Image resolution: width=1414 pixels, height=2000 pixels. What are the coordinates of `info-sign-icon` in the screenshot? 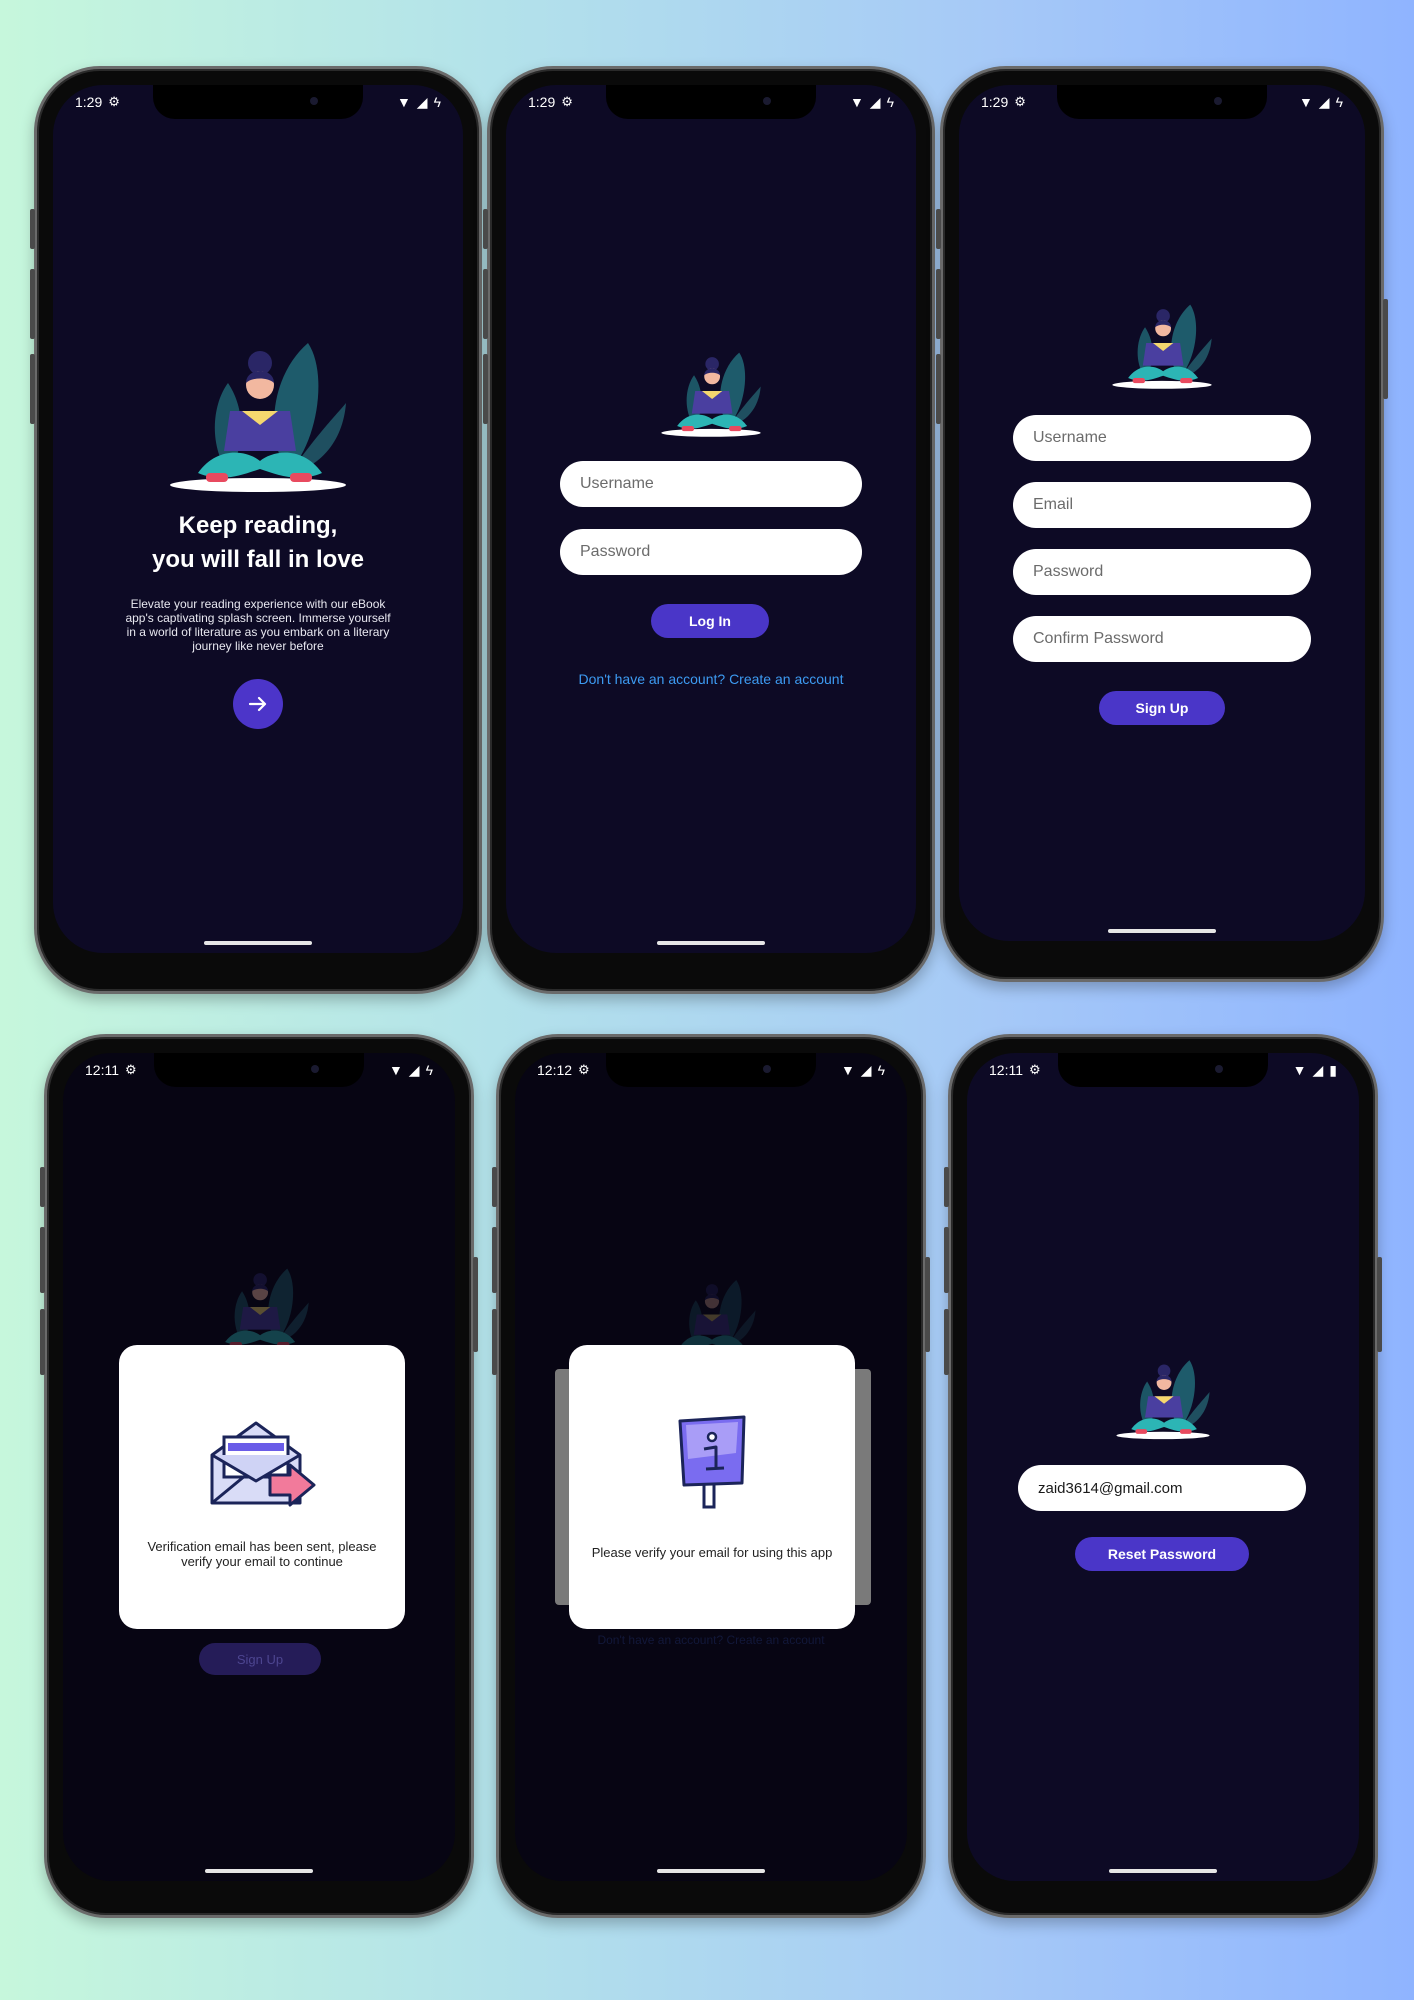 It's located at (712, 1462).